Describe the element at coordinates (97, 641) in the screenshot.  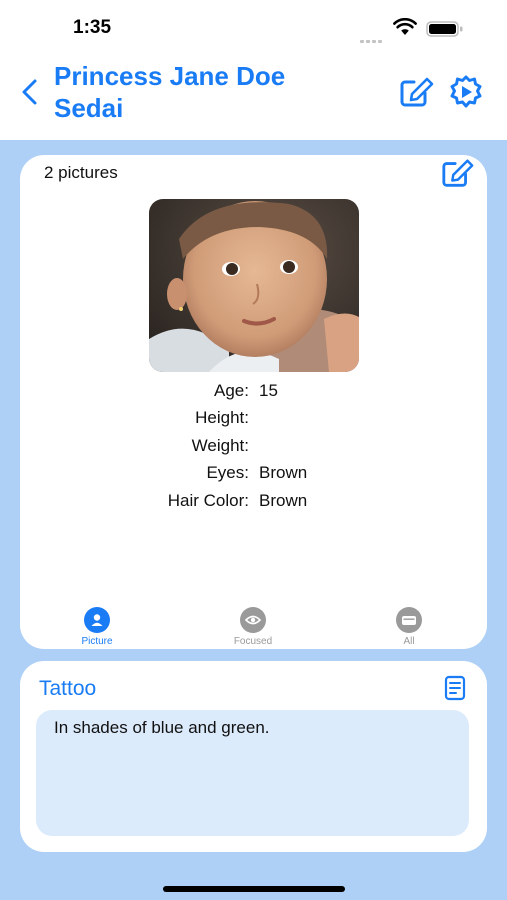
I see `tab-label: Picture` at that location.